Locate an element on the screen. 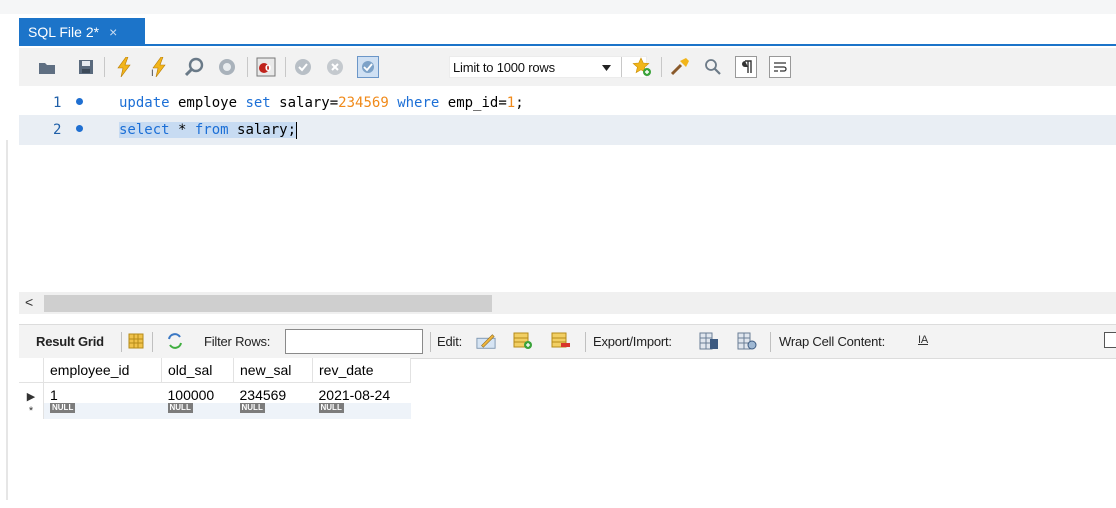  scrollbar-thumb is located at coordinates (268, 303).